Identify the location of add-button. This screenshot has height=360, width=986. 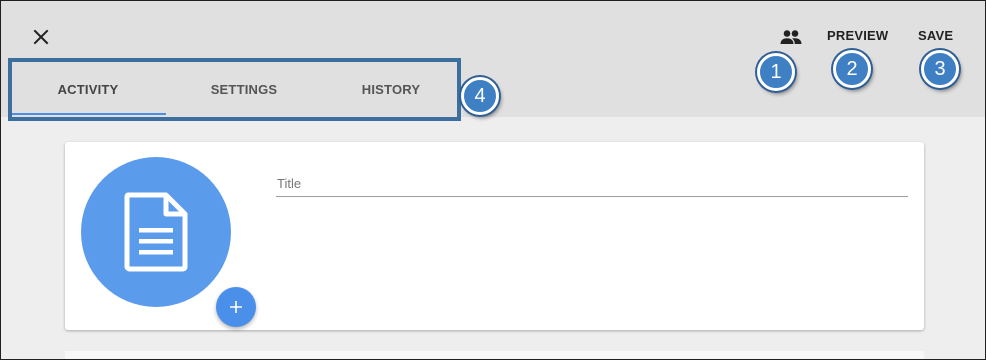
(236, 307).